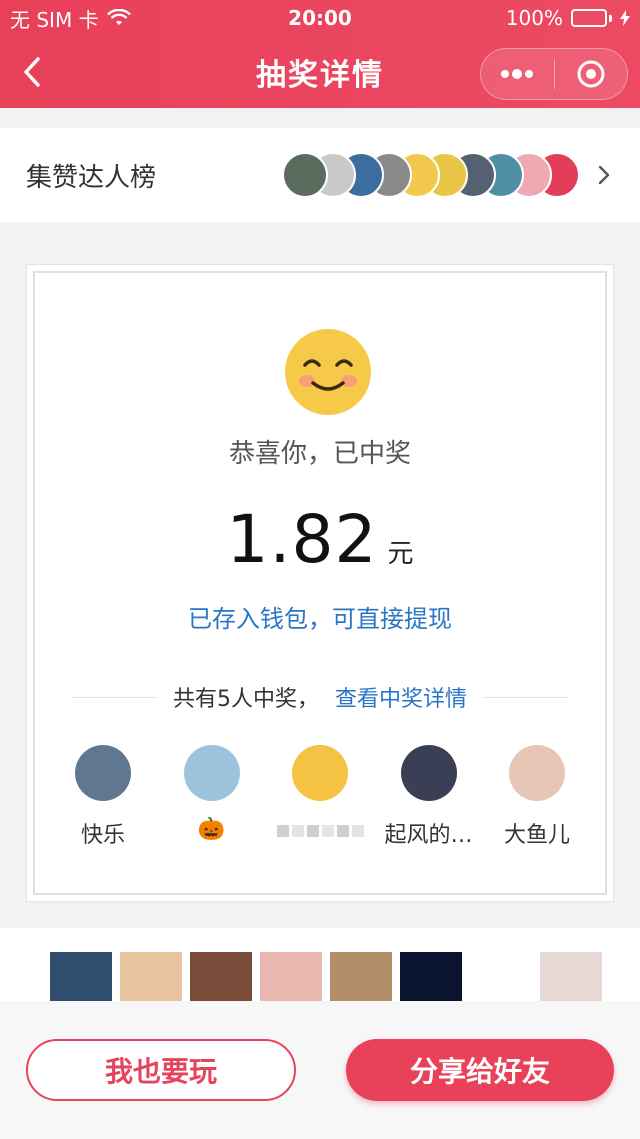 The image size is (640, 1139). Describe the element at coordinates (114, 697) in the screenshot. I see `divider-left` at that location.